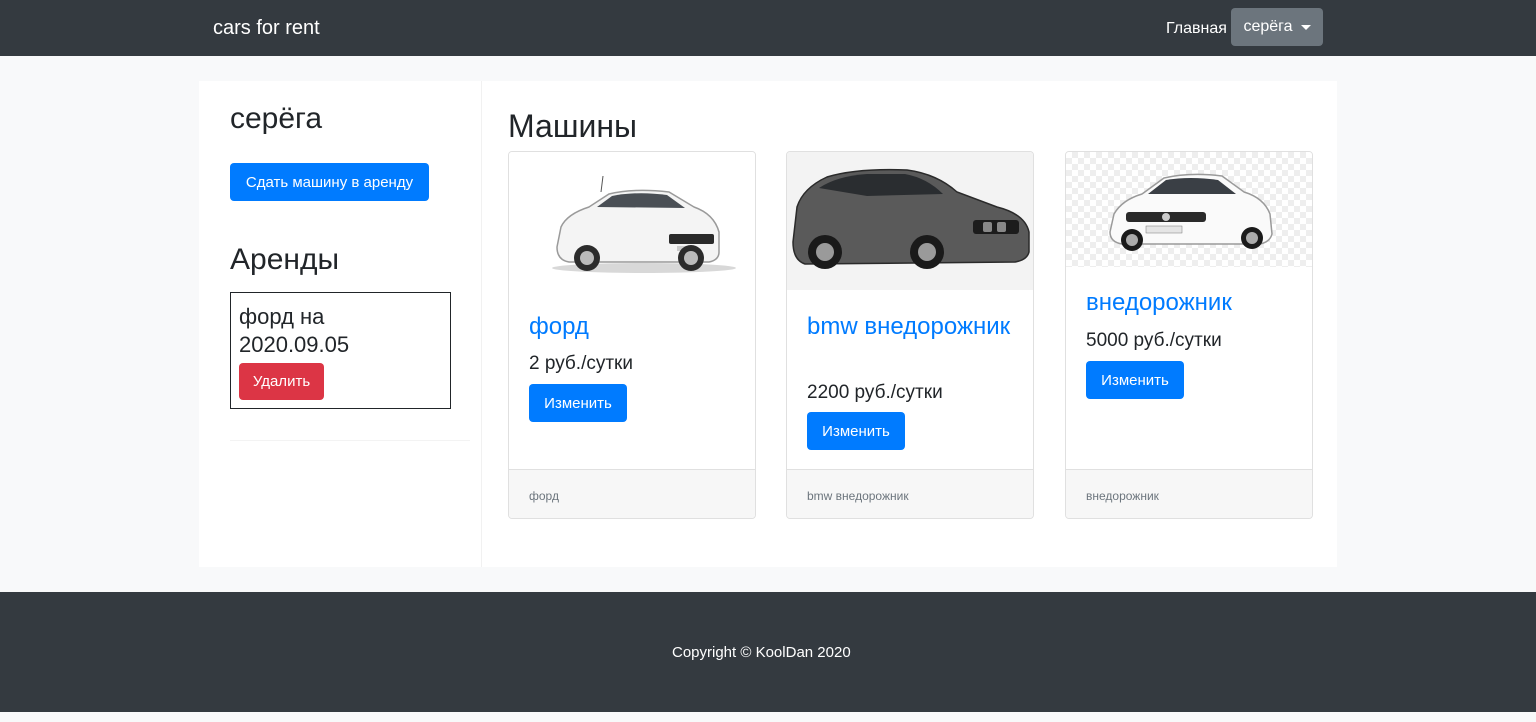  I want to click on cars-heading: Машины, so click(573, 126).